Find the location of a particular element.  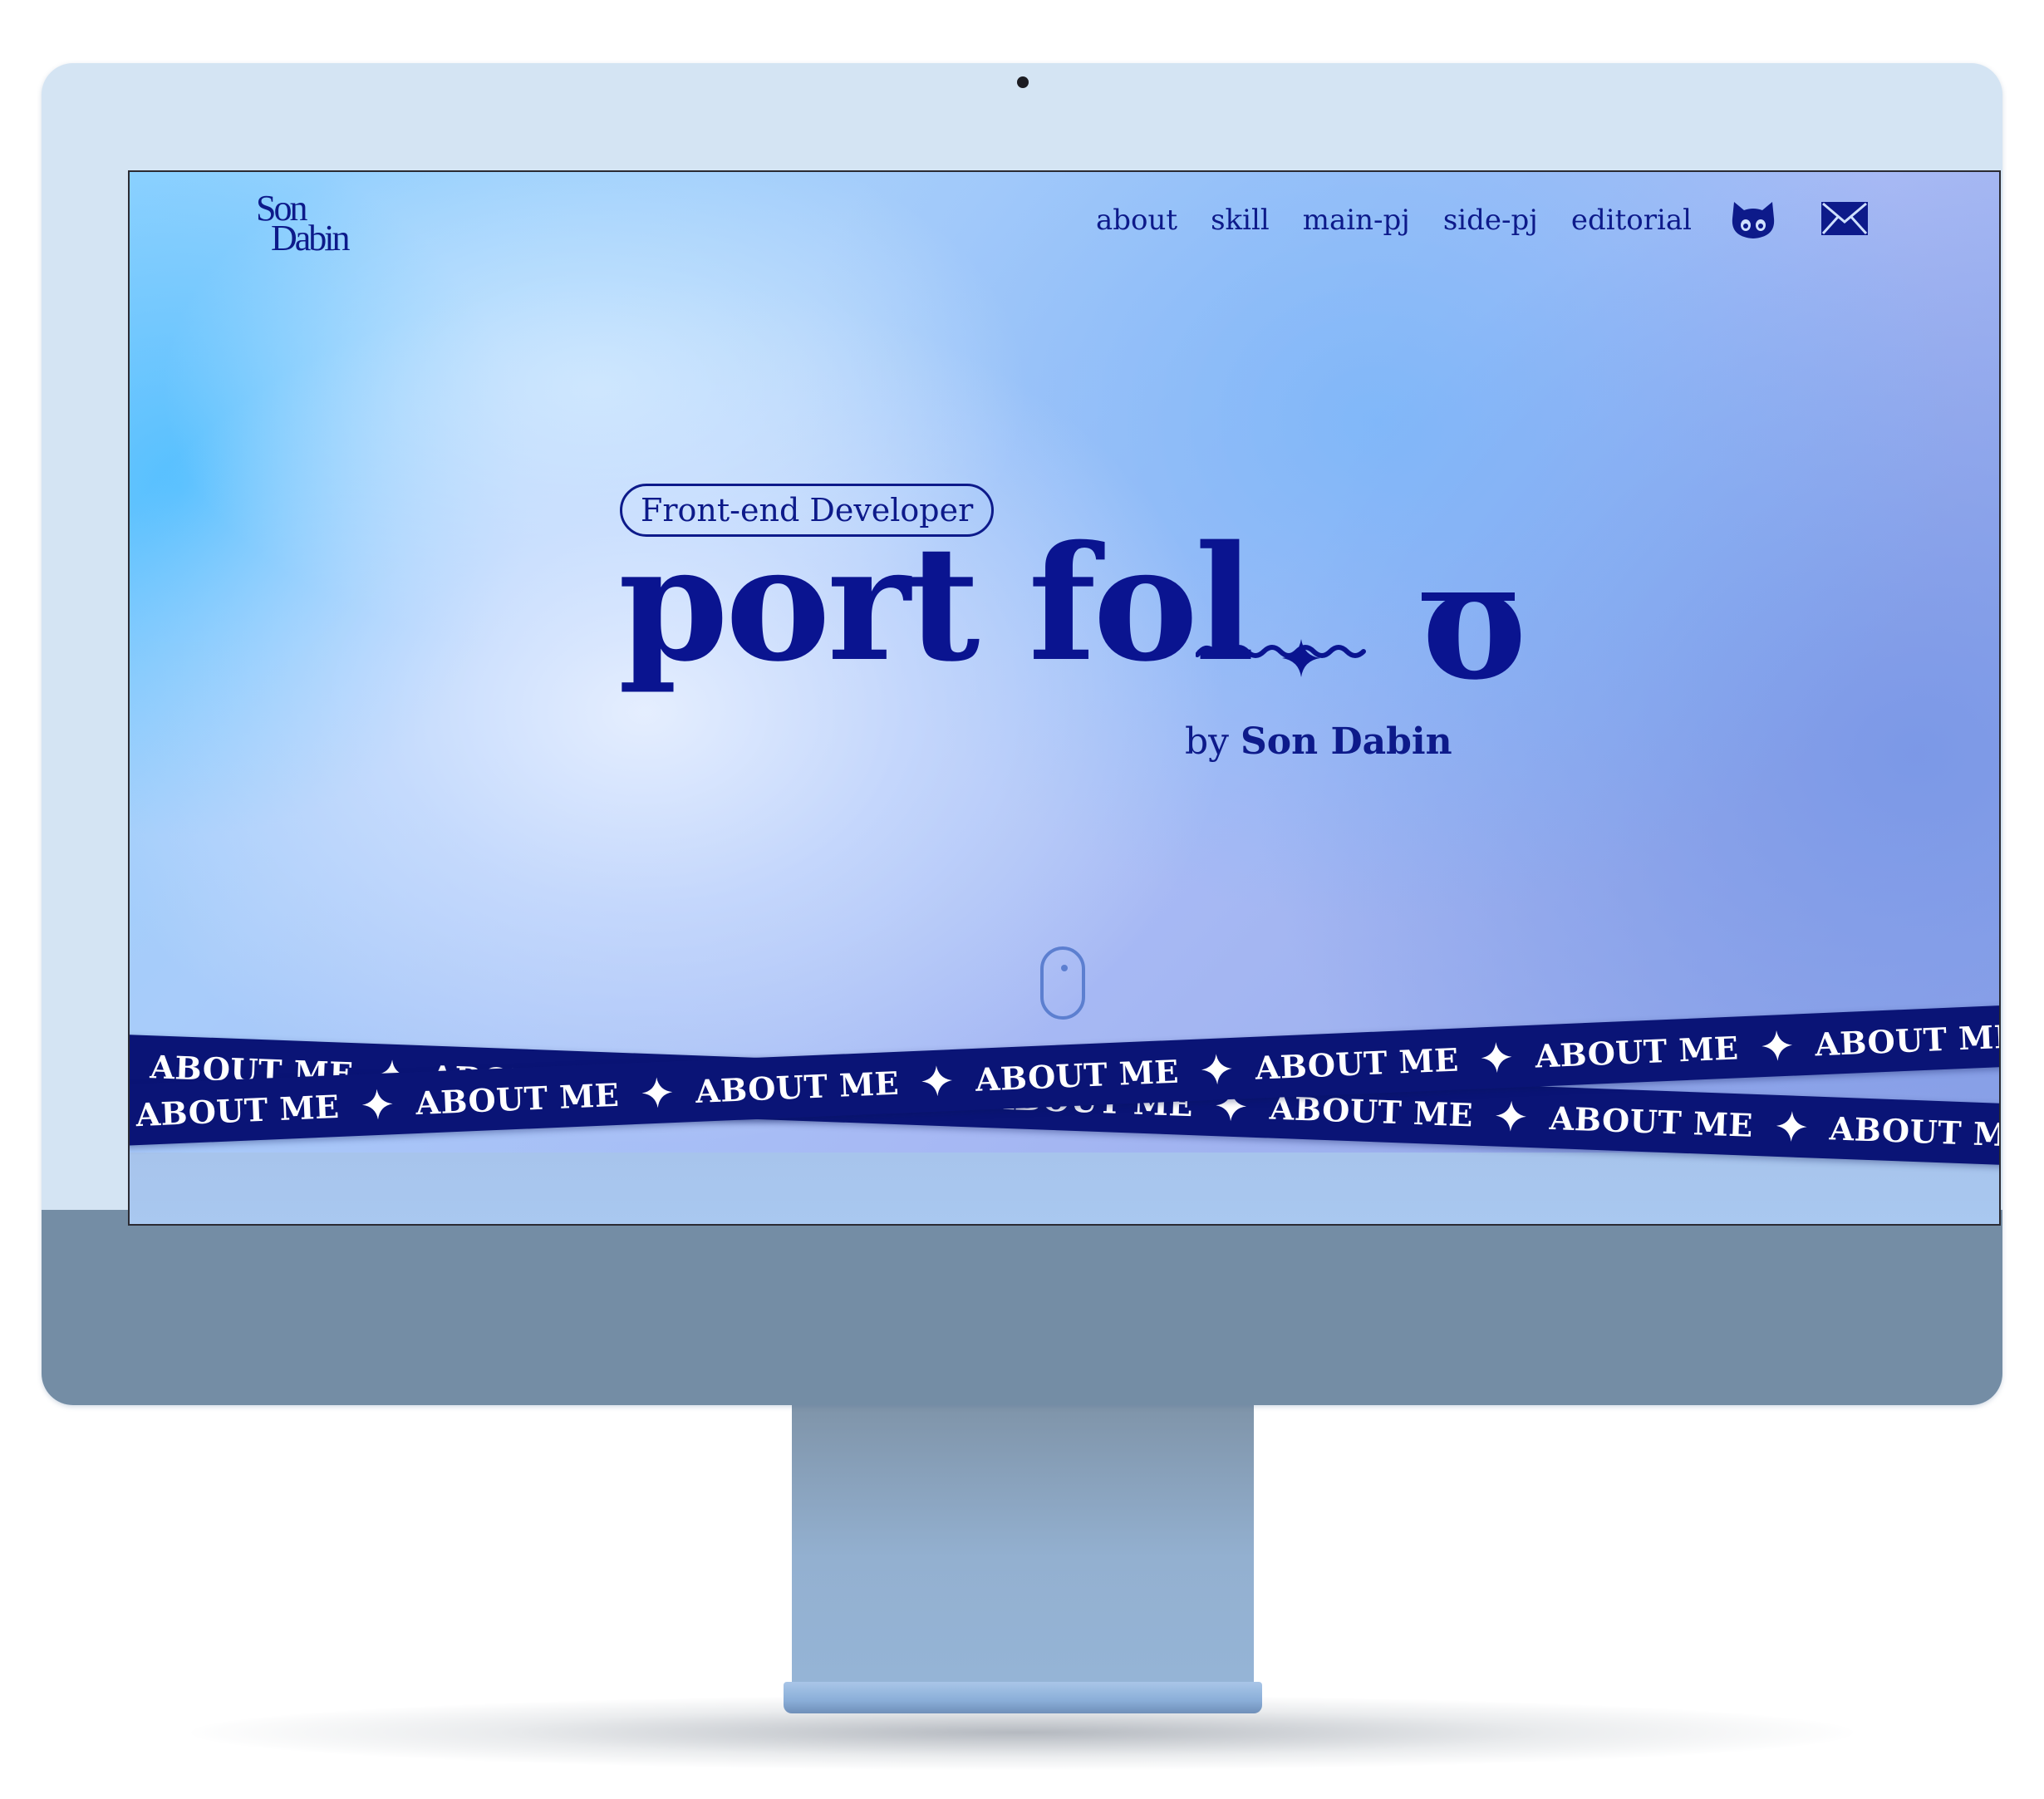

author-byline: by Son Dabin is located at coordinates (1318, 742).